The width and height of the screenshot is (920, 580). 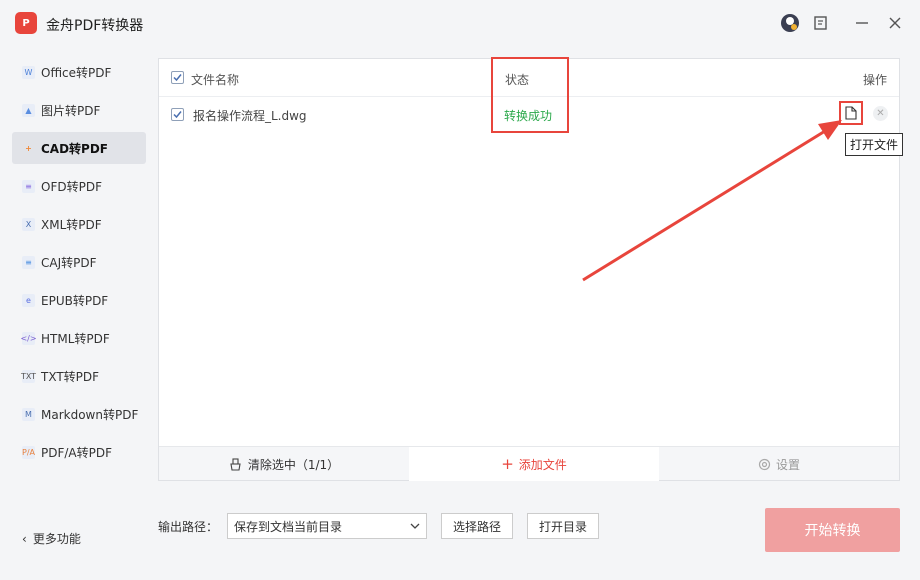 I want to click on sidebar-item-9: M Markdown转PDF, so click(x=79, y=414).